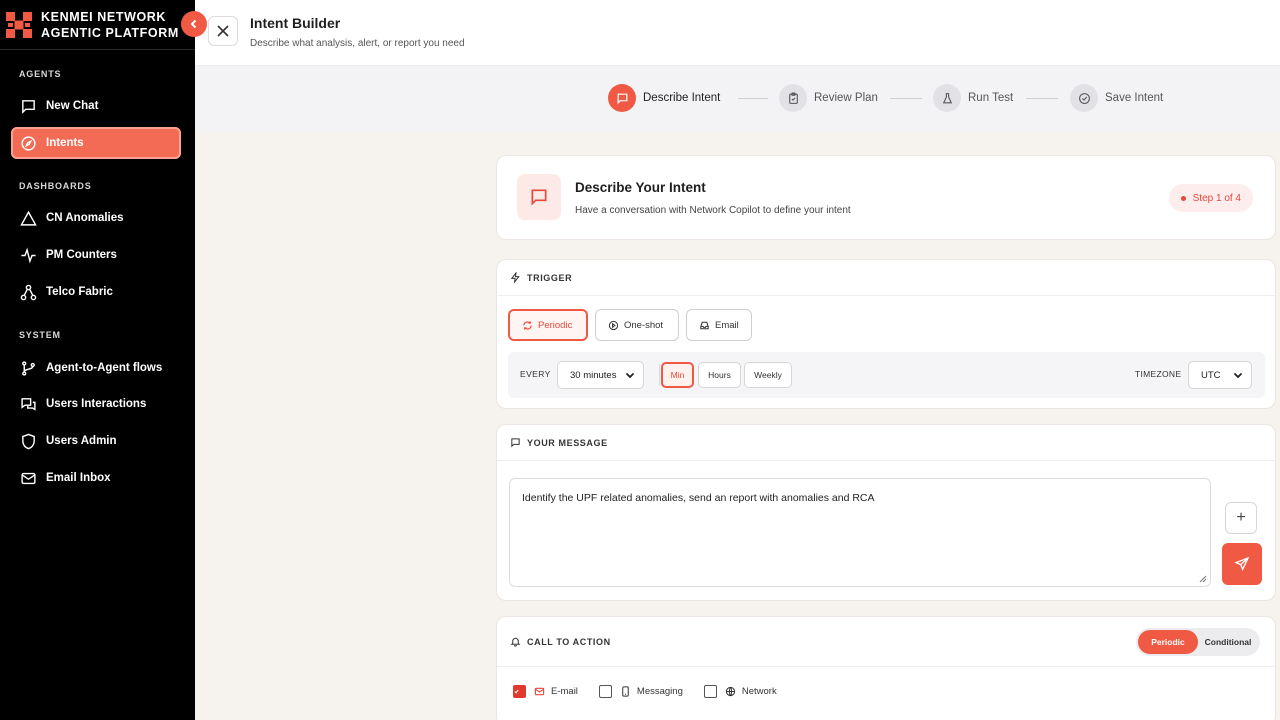 This screenshot has width=1280, height=720. Describe the element at coordinates (727, 325) in the screenshot. I see `trigger-email-label: Email` at that location.